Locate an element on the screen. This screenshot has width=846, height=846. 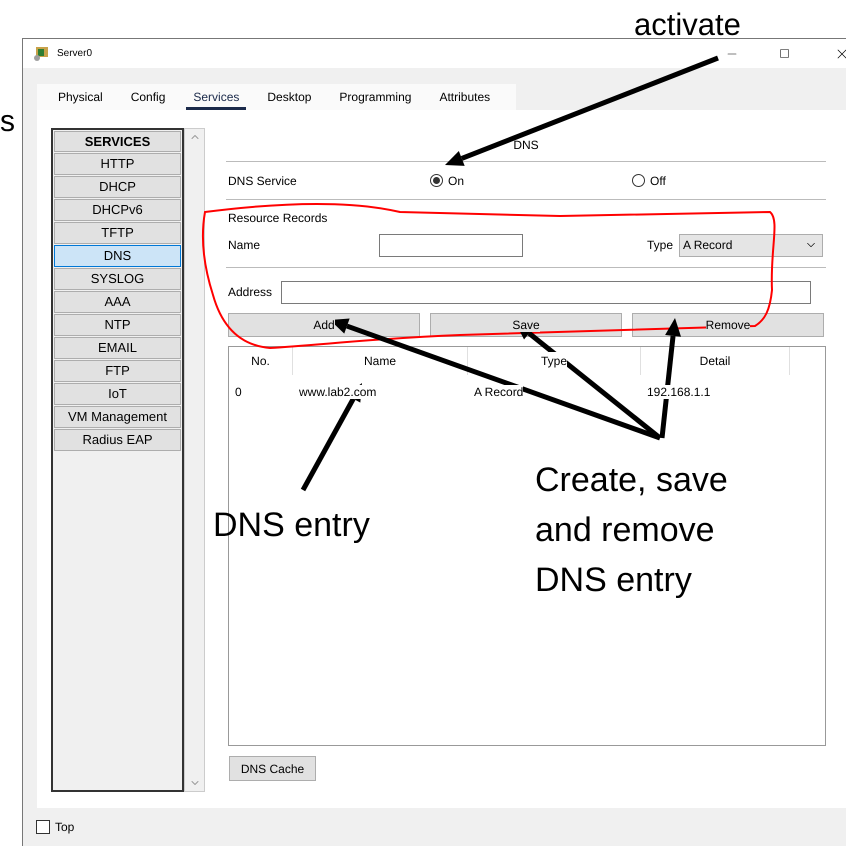
scrollbar is located at coordinates (194, 460).